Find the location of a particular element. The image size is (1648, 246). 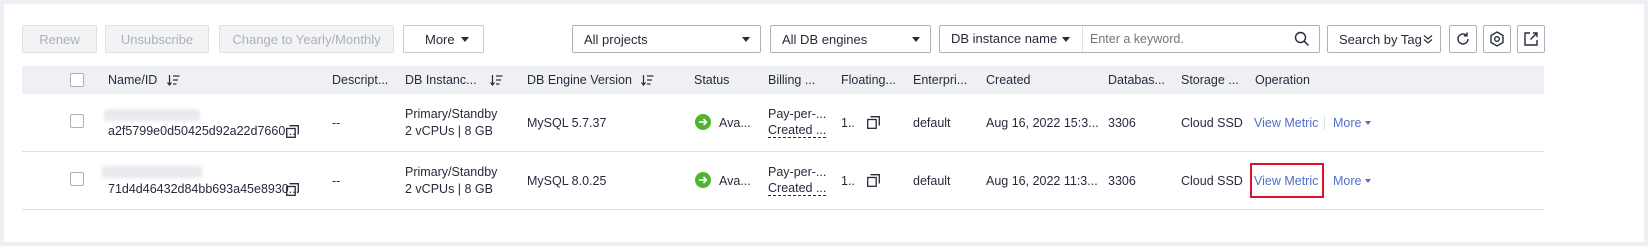

operation-divider is located at coordinates (1324, 123).